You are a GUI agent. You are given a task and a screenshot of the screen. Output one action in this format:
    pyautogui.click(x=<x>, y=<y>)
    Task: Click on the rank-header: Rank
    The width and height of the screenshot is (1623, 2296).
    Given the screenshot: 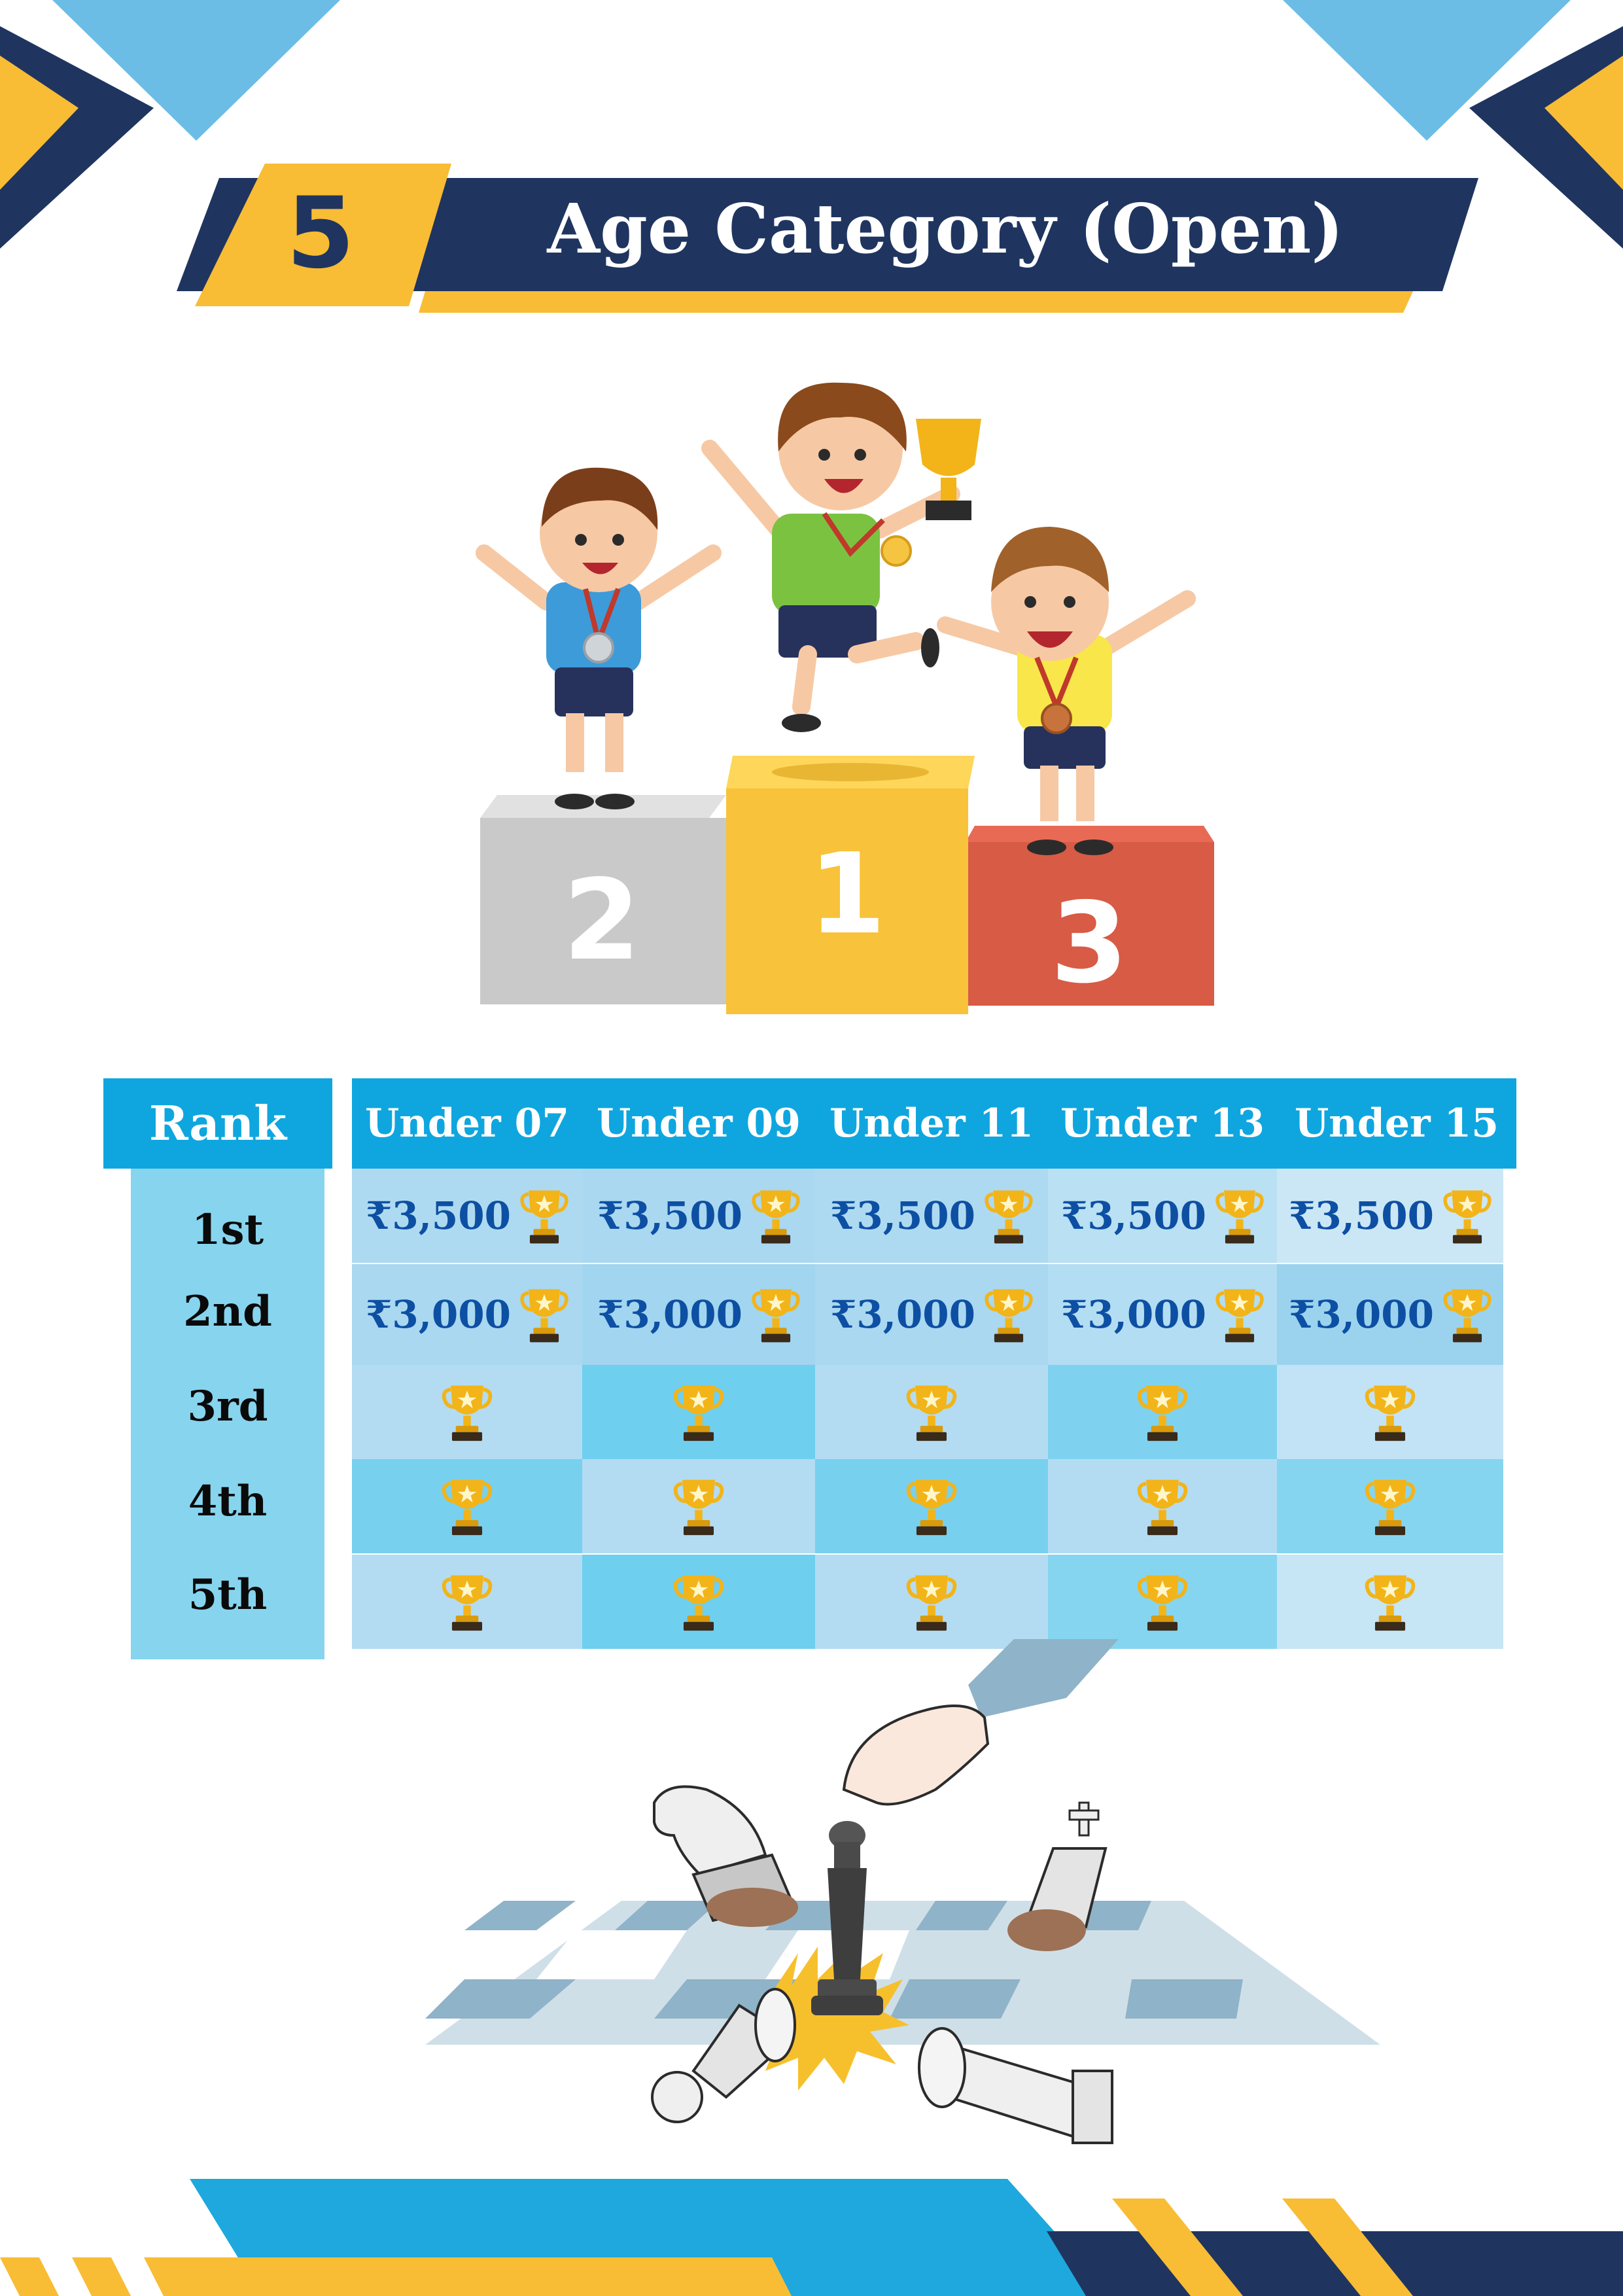 What is the action you would take?
    pyautogui.click(x=218, y=1123)
    